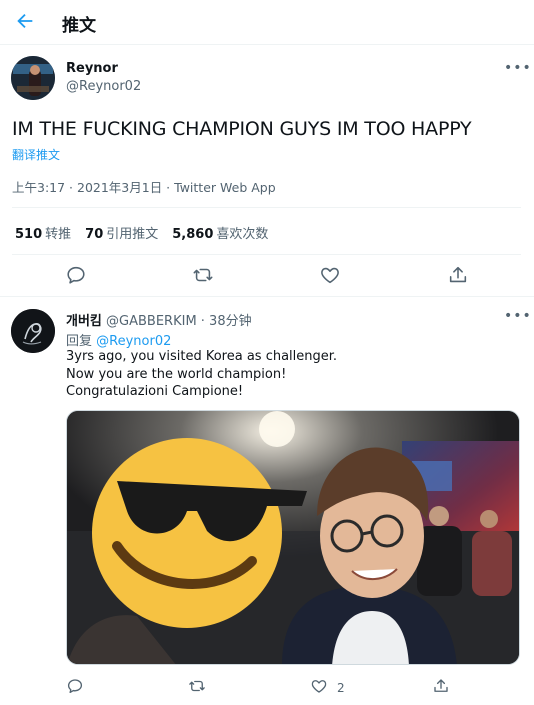  I want to click on top-bar: 推文, so click(267, 22).